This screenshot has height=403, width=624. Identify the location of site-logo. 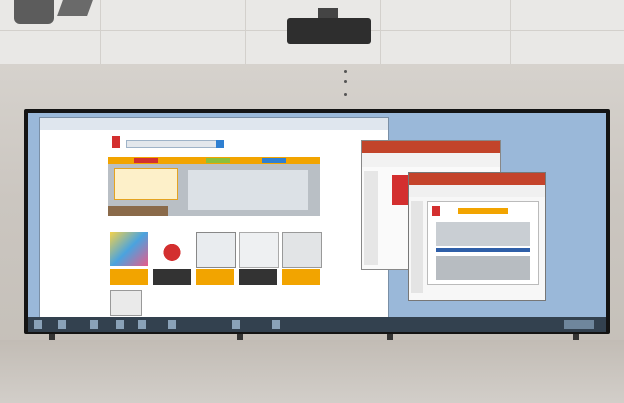
(116, 142).